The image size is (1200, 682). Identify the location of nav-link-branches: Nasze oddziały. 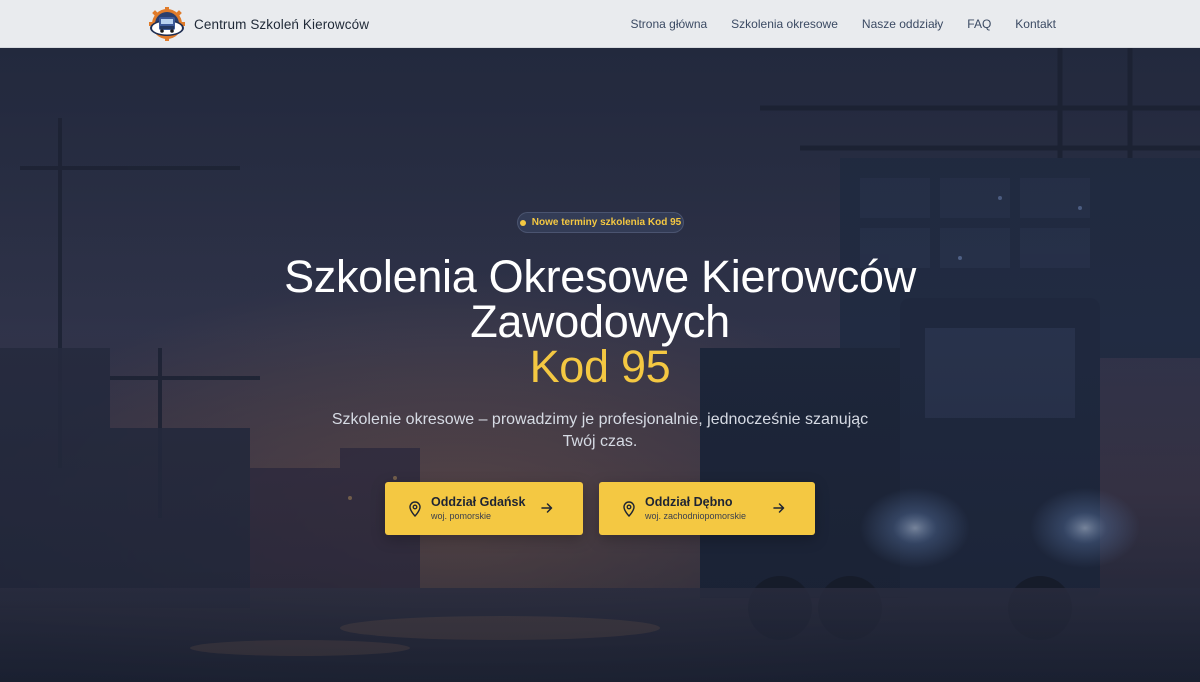
(902, 24).